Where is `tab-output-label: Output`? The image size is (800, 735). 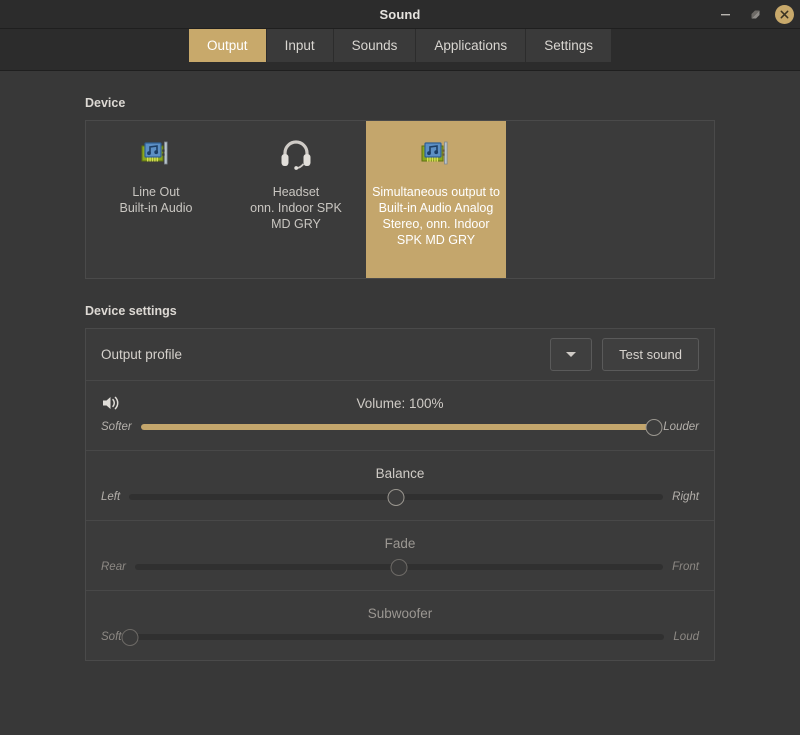 tab-output-label: Output is located at coordinates (227, 45).